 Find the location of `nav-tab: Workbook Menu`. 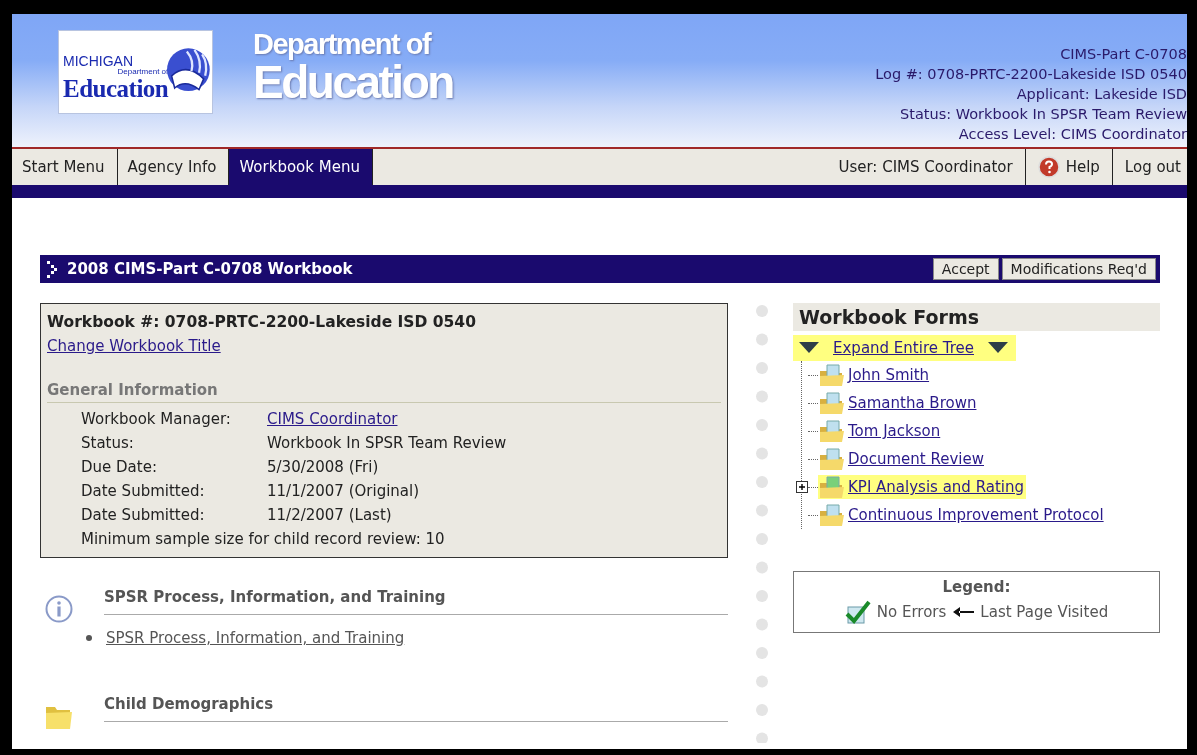

nav-tab: Workbook Menu is located at coordinates (301, 167).